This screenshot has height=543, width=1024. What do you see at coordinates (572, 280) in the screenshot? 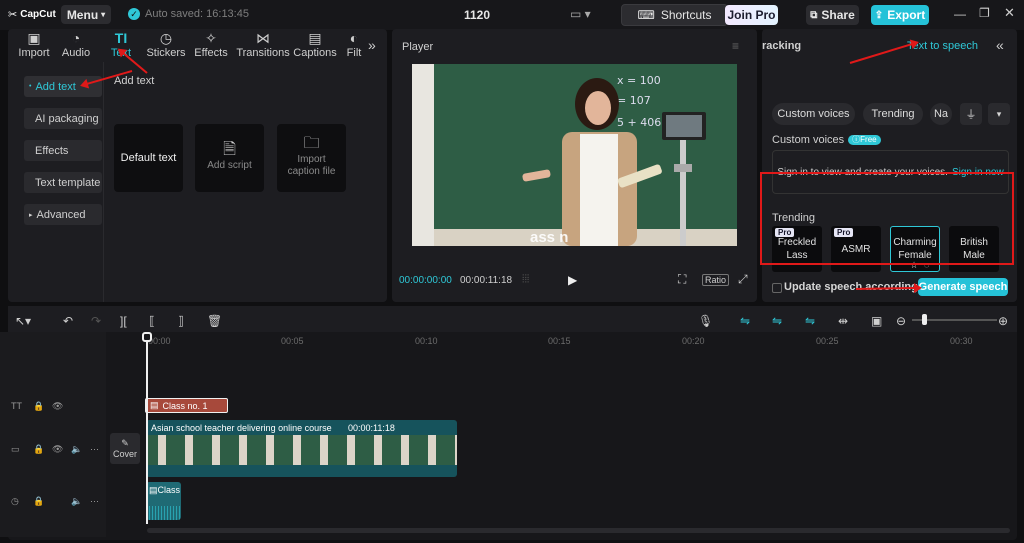
I see `play-icon: ▶` at bounding box center [572, 280].